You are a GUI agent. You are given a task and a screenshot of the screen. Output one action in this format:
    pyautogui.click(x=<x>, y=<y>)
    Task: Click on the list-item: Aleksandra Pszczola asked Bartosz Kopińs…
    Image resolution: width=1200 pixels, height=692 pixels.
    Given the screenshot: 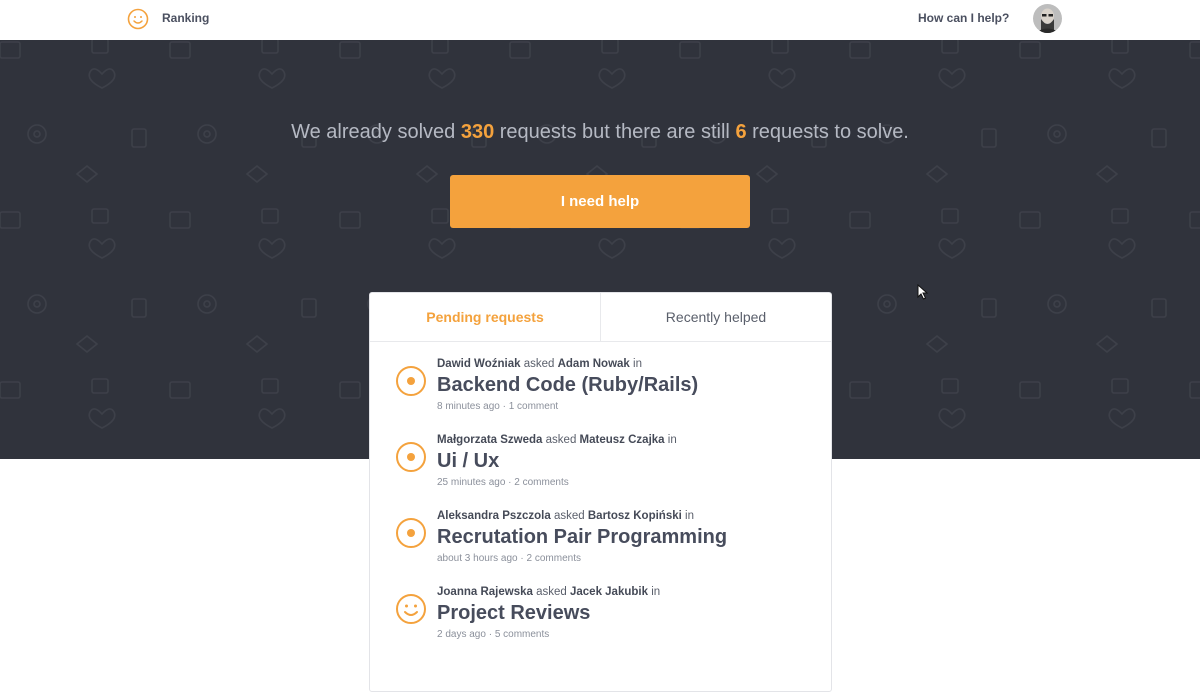 What is the action you would take?
    pyautogui.click(x=600, y=545)
    